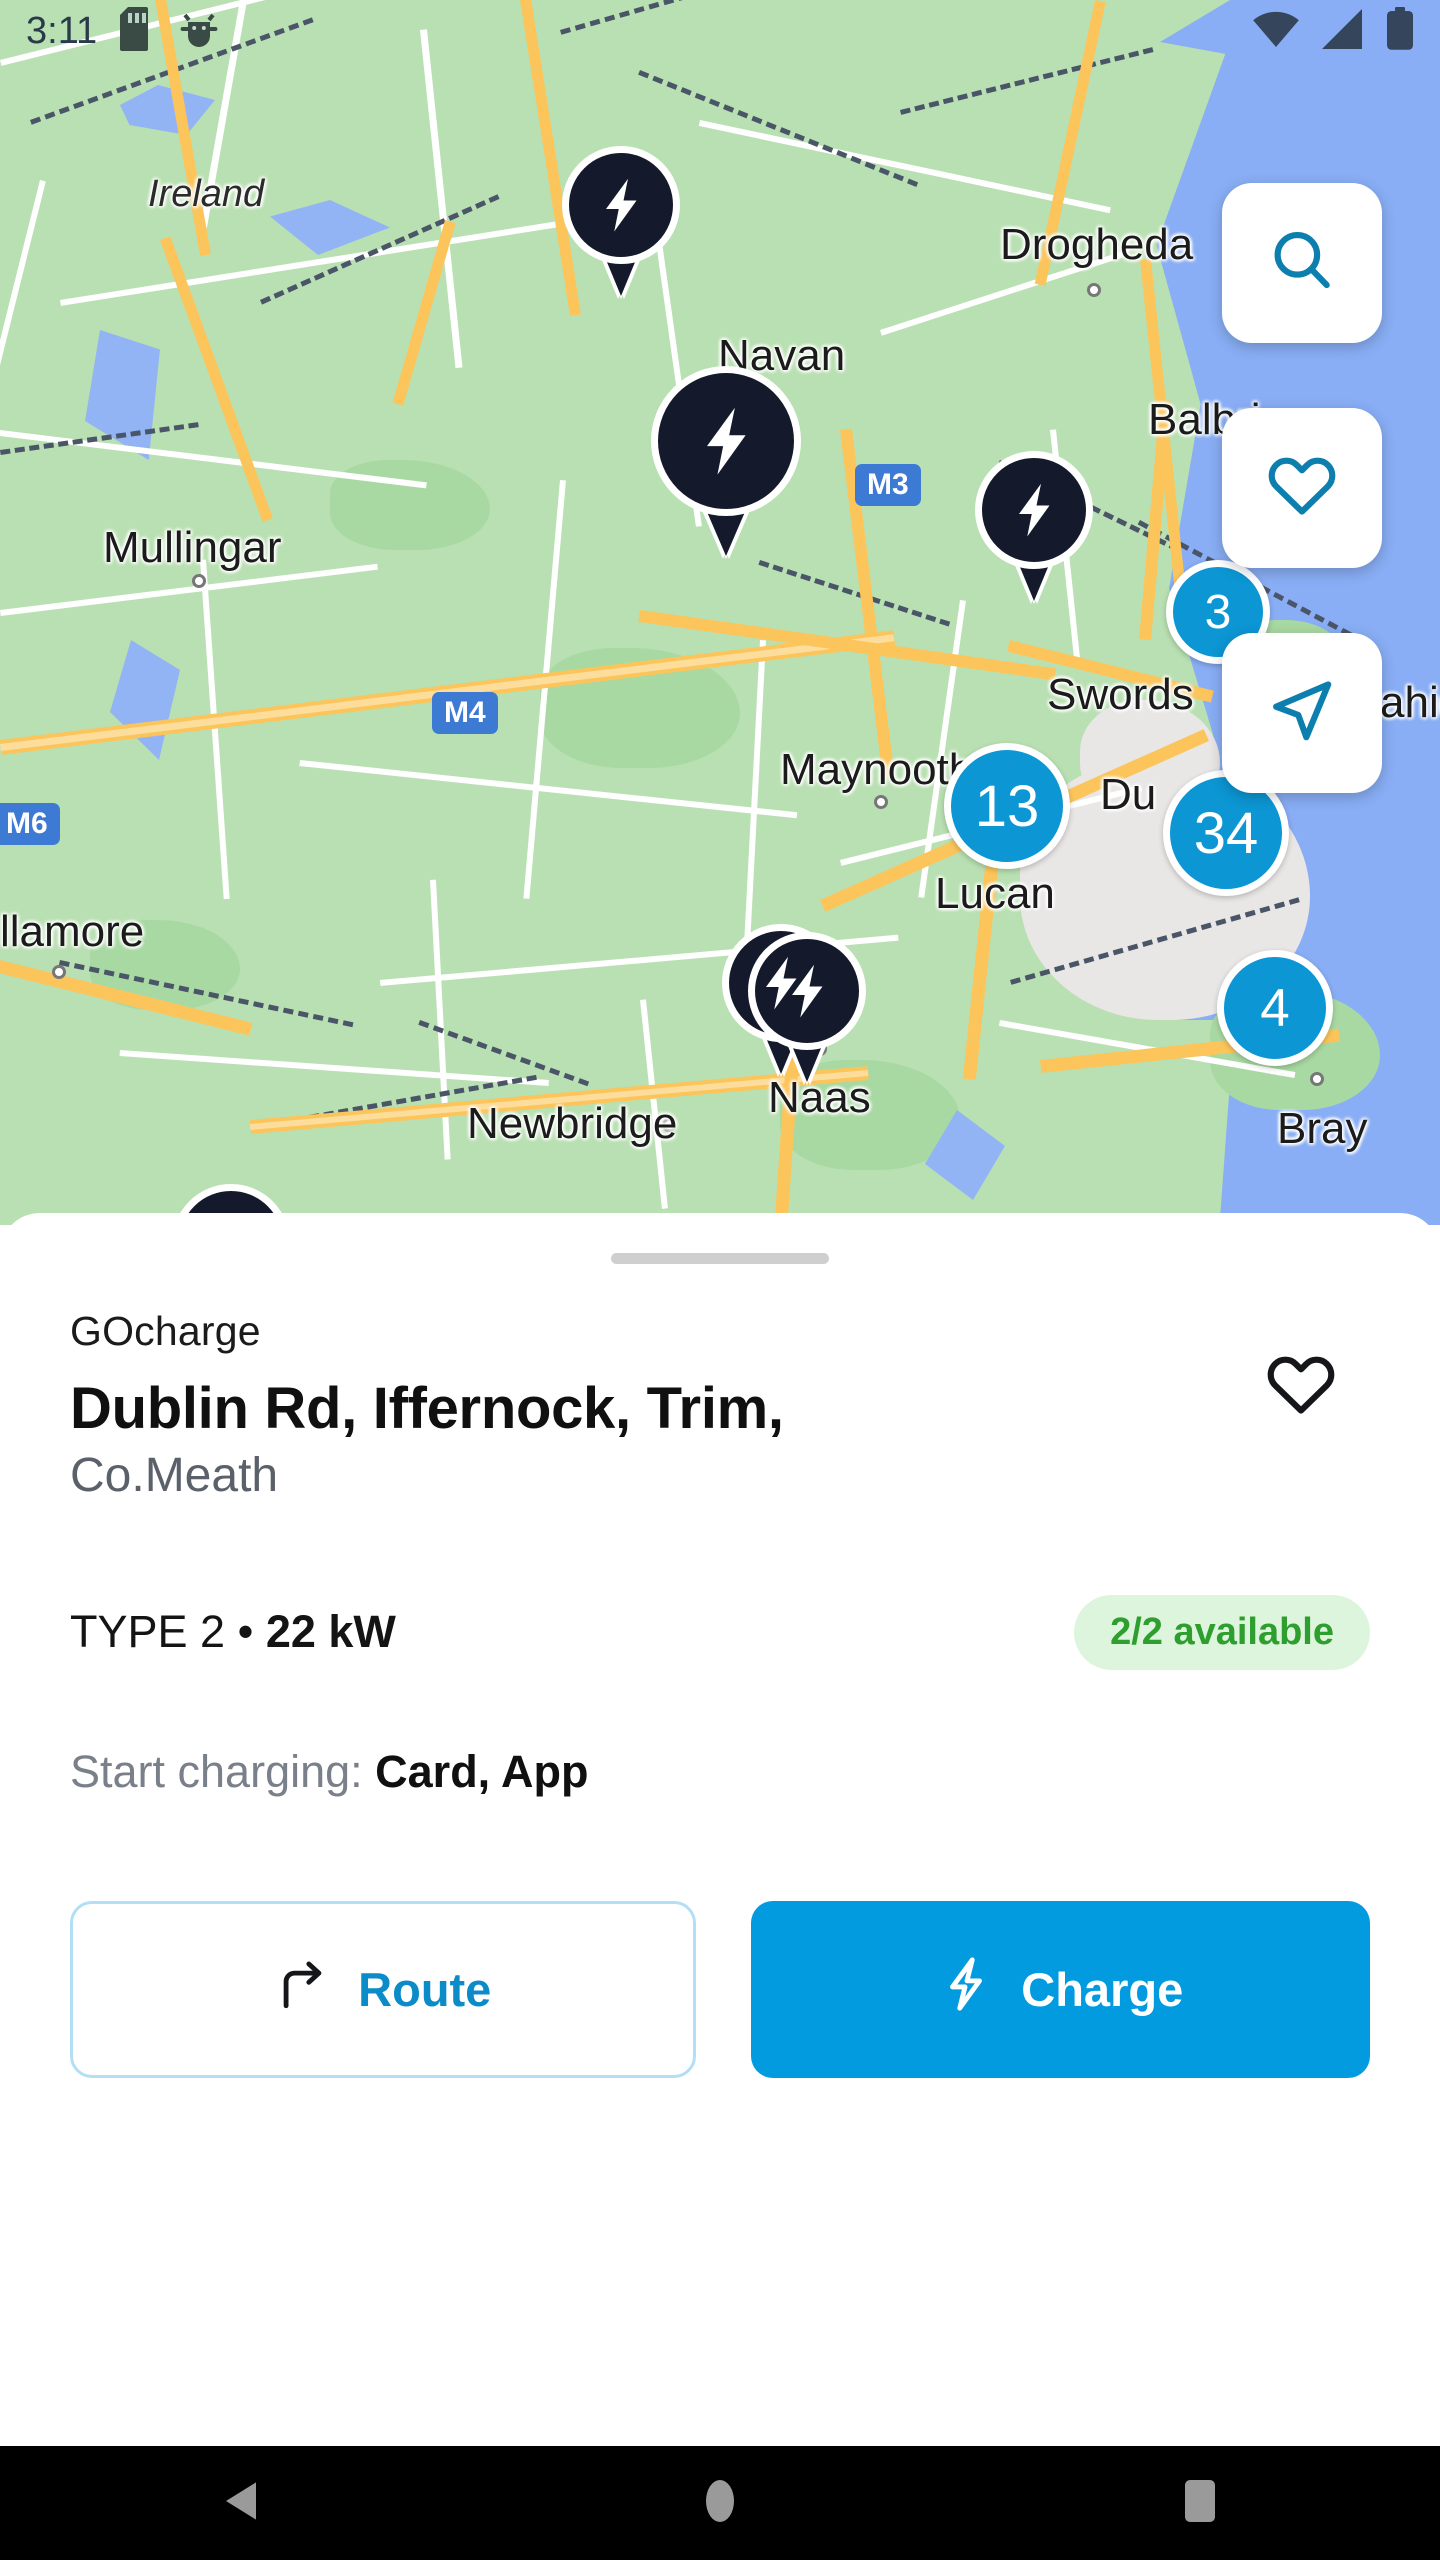 The height and width of the screenshot is (2560, 1440). Describe the element at coordinates (482, 1771) in the screenshot. I see `start-charging-methods: Card, App` at that location.